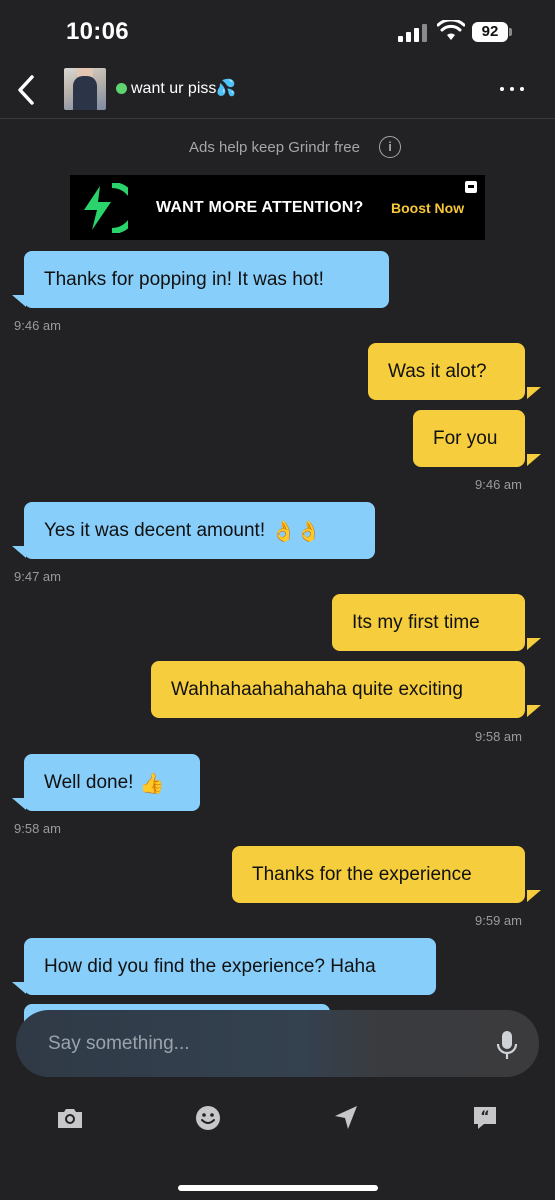 Image resolution: width=555 pixels, height=1200 pixels. I want to click on message-outgoing: Wahhahaahahahaha quite exciting, so click(338, 689).